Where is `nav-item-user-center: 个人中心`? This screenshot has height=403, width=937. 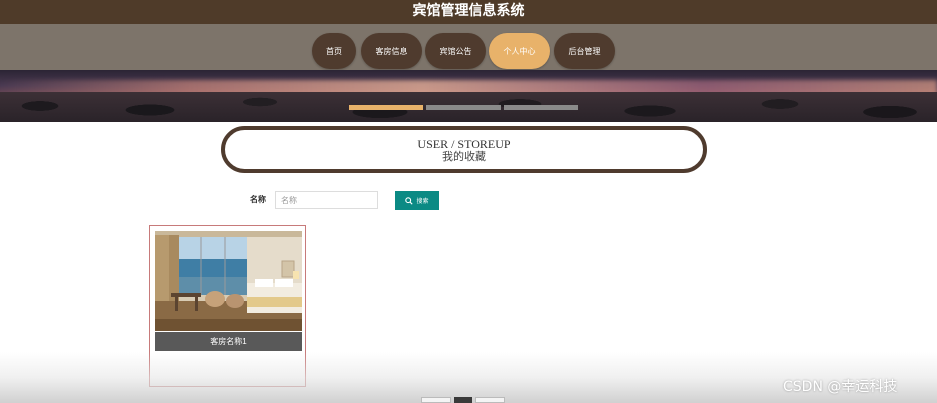
nav-item-user-center: 个人中心 is located at coordinates (519, 51).